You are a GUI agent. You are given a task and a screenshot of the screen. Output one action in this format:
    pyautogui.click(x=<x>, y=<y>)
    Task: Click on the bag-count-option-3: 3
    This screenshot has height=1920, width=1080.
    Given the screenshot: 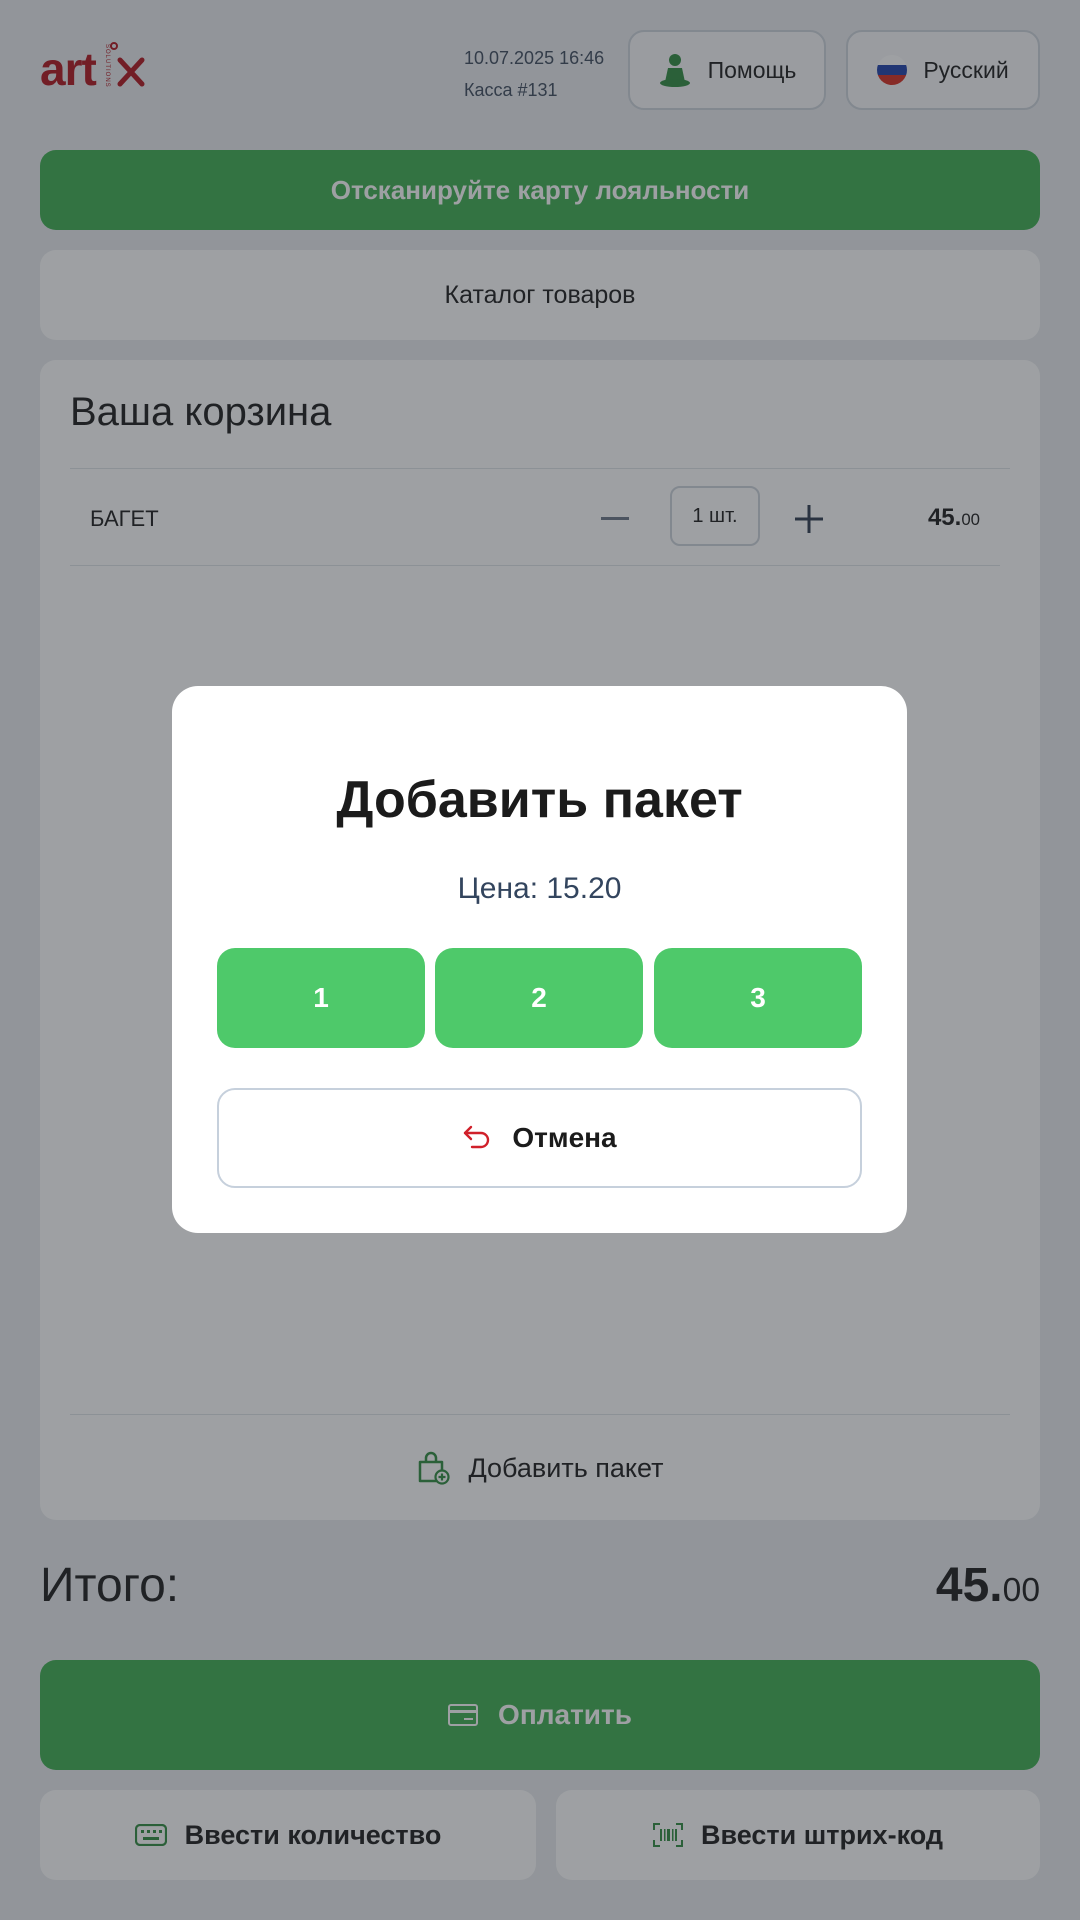 What is the action you would take?
    pyautogui.click(x=758, y=998)
    